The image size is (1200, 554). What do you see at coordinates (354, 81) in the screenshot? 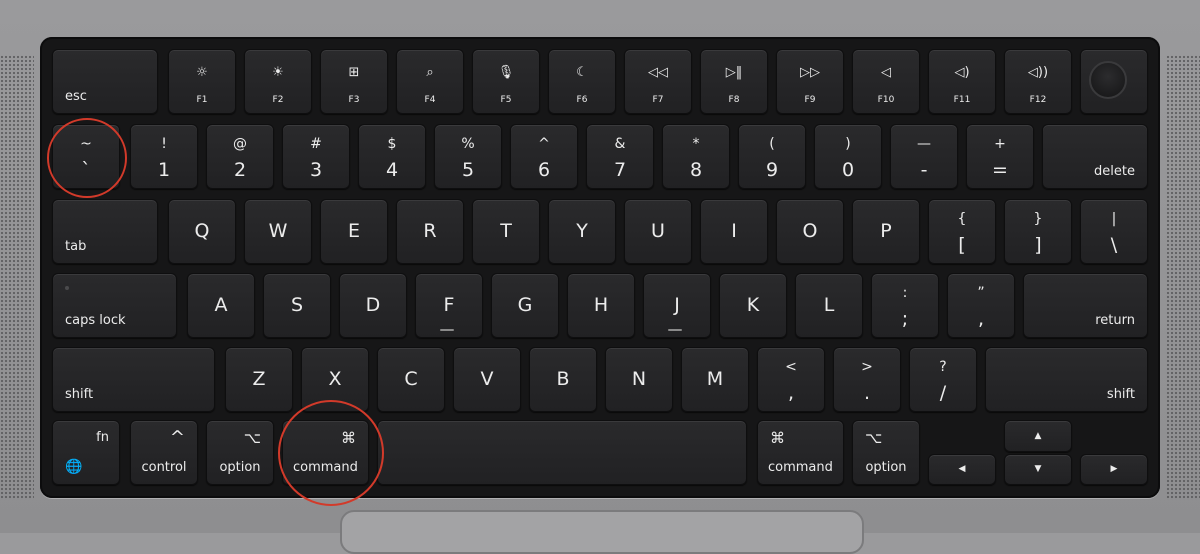
I see `f3-key: ⊞ F3` at bounding box center [354, 81].